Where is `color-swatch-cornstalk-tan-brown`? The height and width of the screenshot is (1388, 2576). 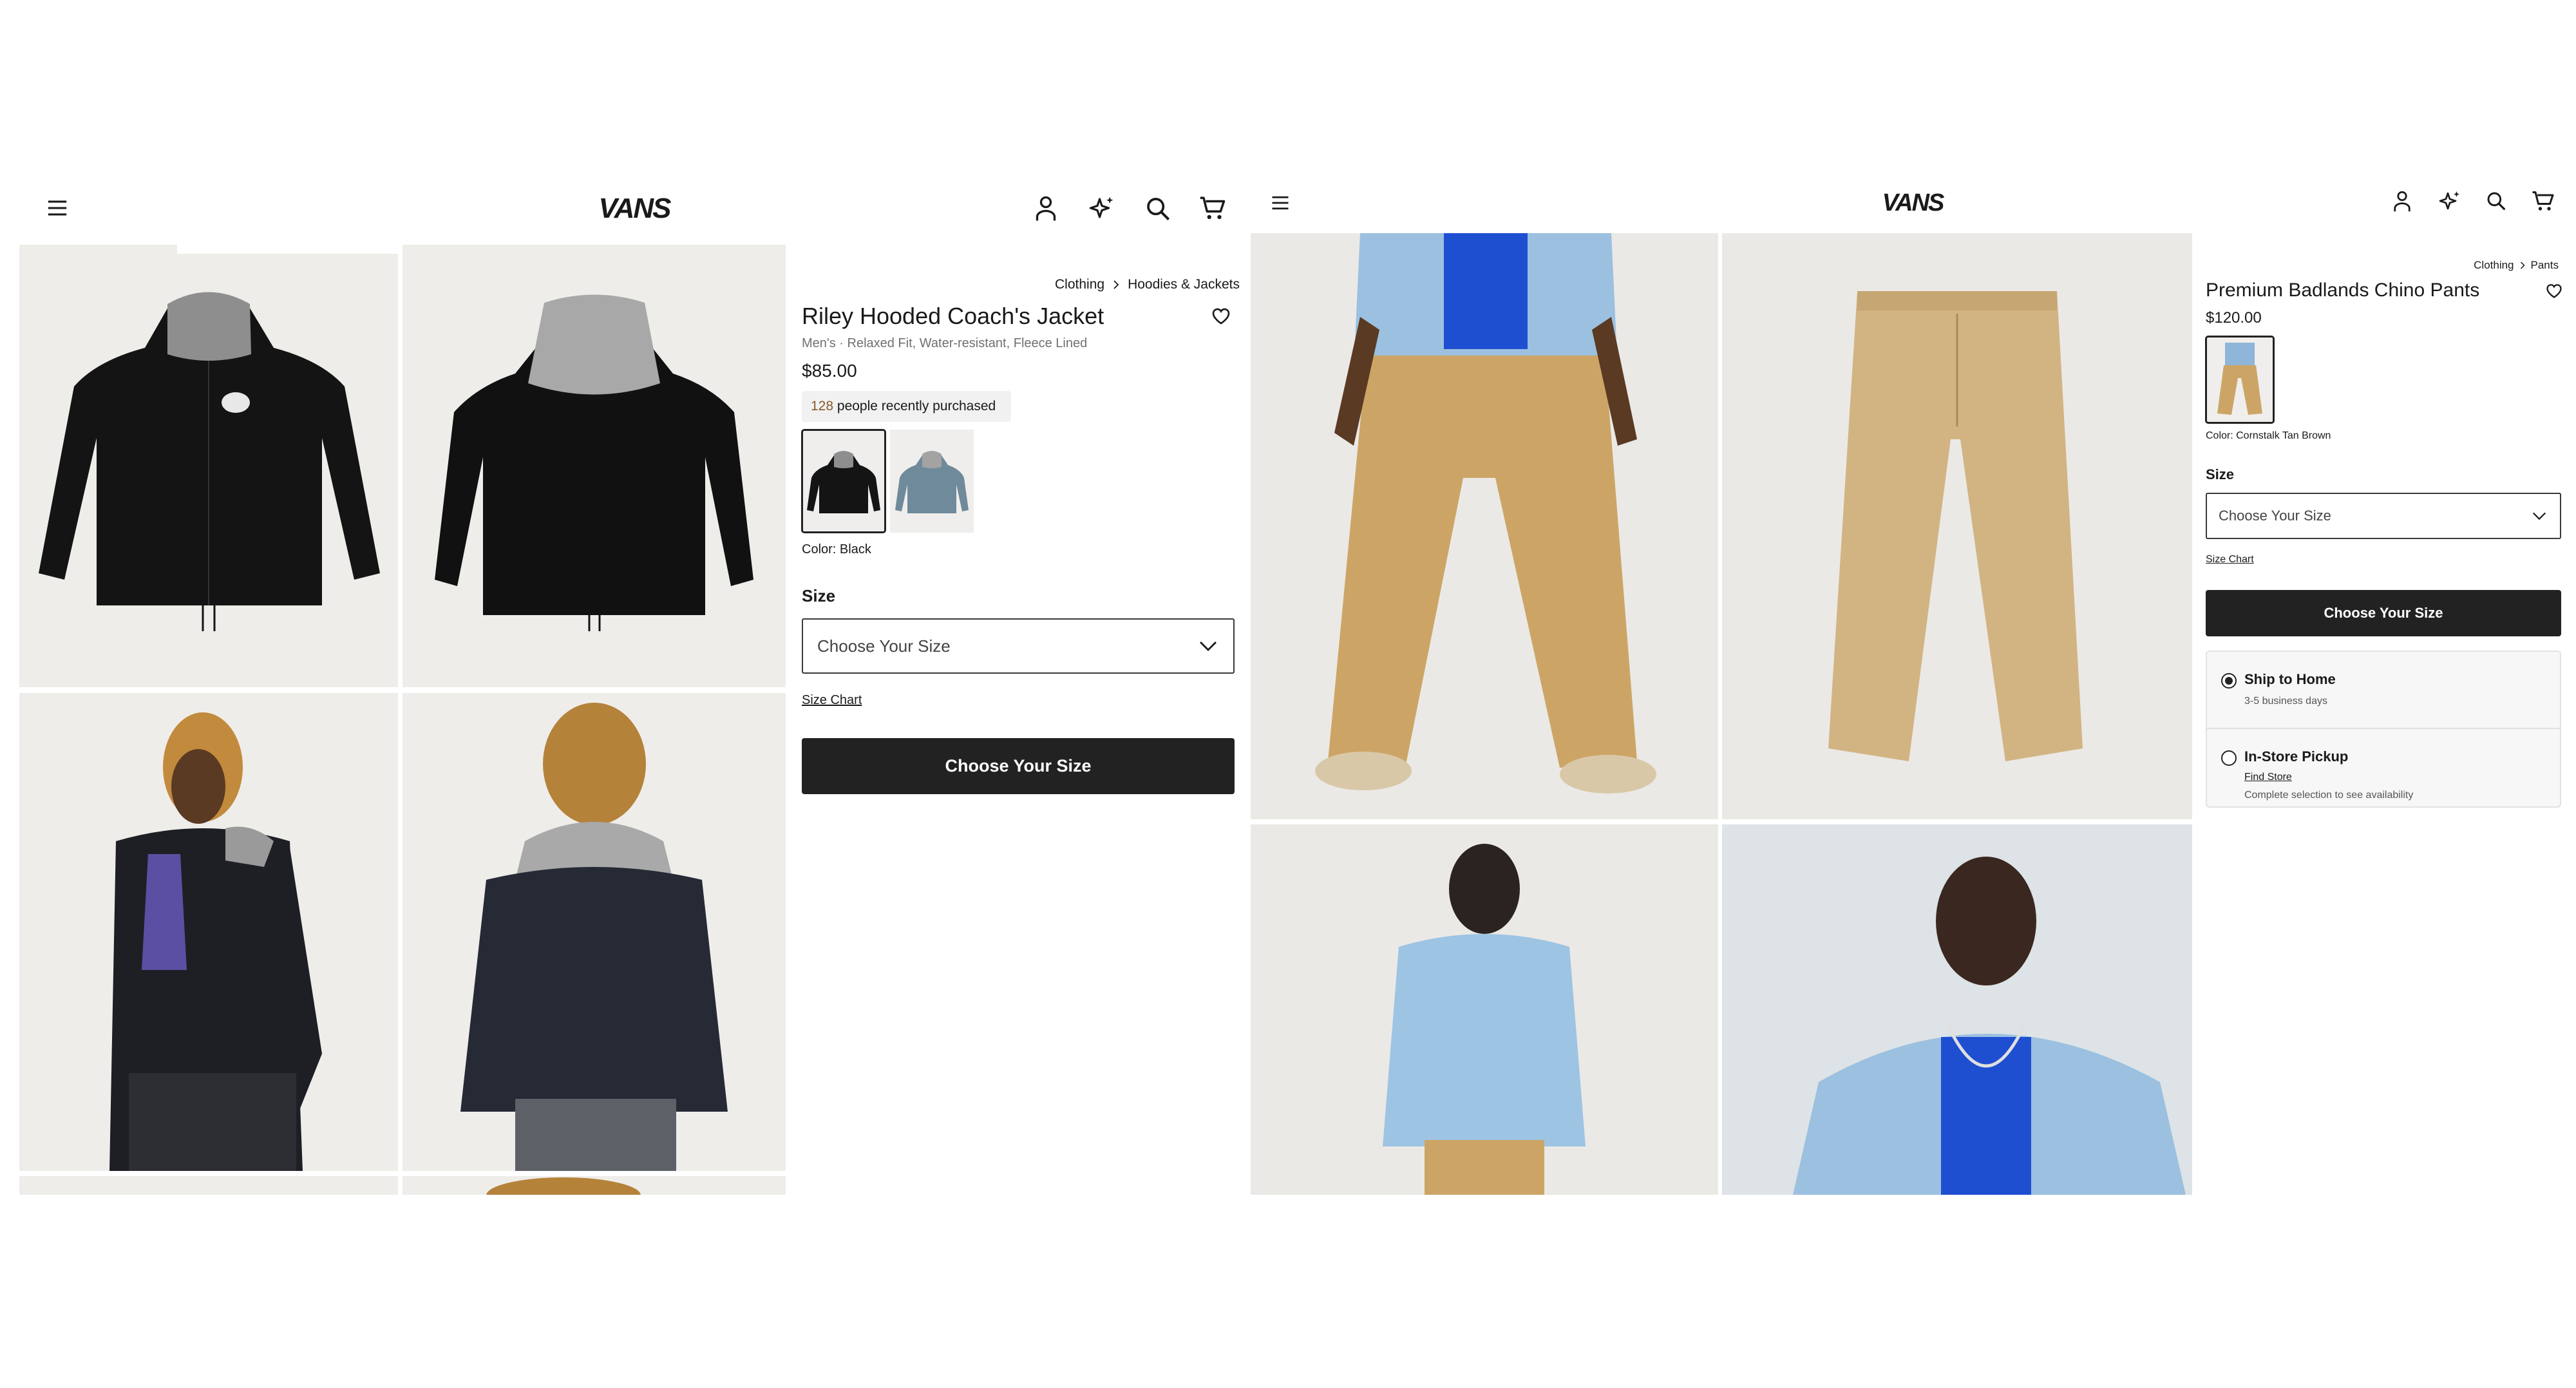 color-swatch-cornstalk-tan-brown is located at coordinates (2240, 380).